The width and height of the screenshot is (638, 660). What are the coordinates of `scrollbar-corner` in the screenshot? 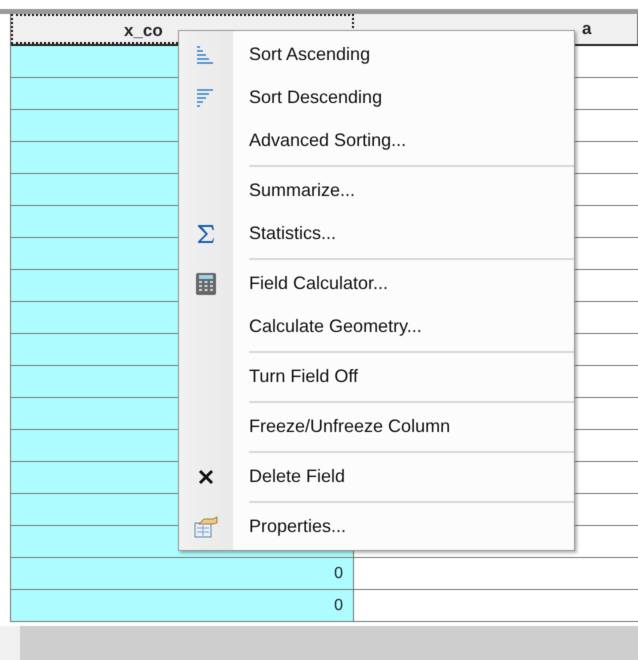 It's located at (10, 643).